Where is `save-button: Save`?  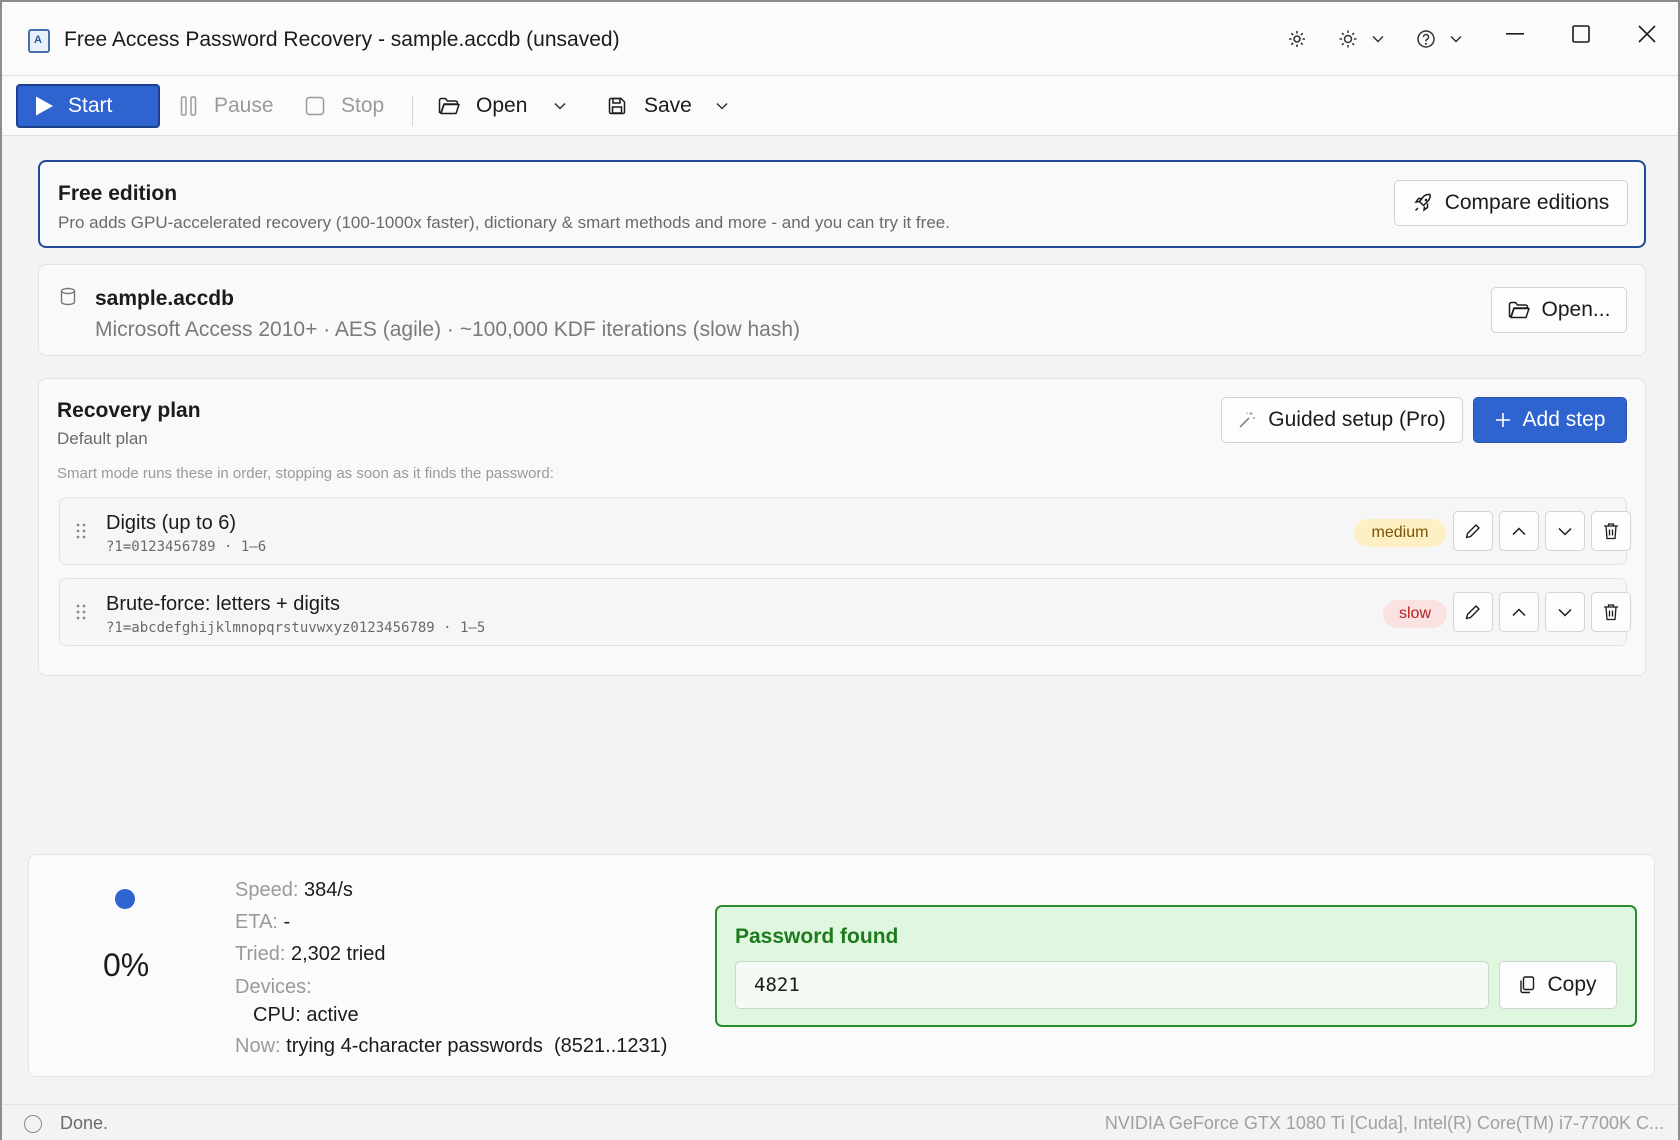
save-button: Save is located at coordinates (650, 106).